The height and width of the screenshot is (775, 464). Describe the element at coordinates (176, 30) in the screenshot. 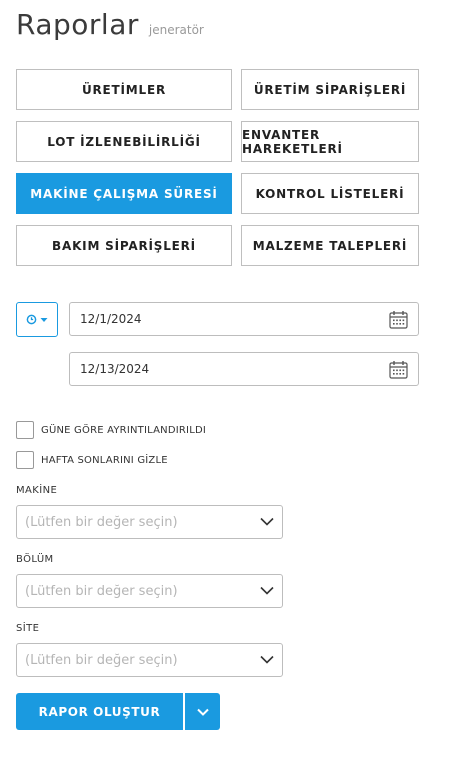

I see `page-subtitle: jeneratör` at that location.